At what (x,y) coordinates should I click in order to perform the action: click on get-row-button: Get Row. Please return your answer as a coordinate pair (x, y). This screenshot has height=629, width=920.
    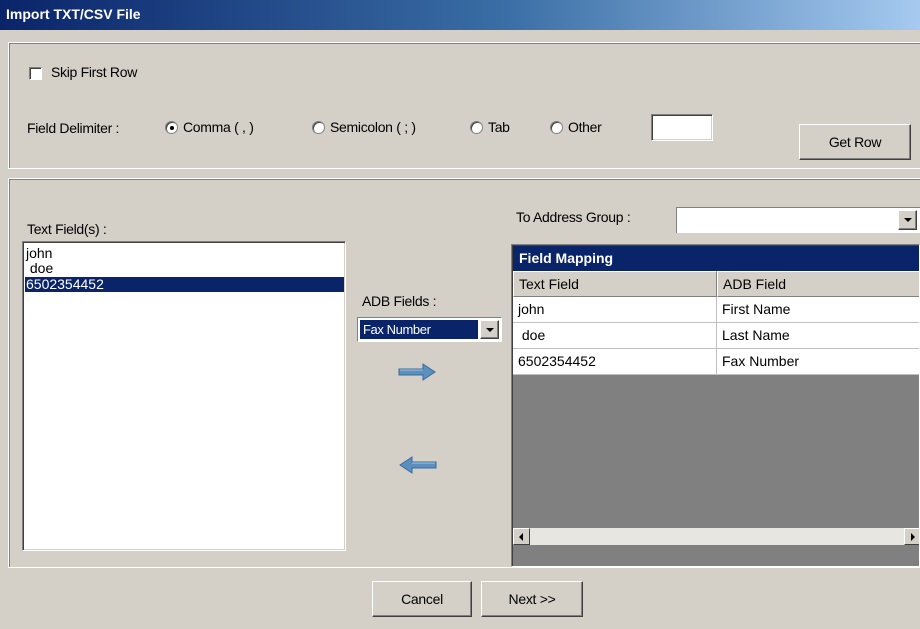
    Looking at the image, I should click on (855, 142).